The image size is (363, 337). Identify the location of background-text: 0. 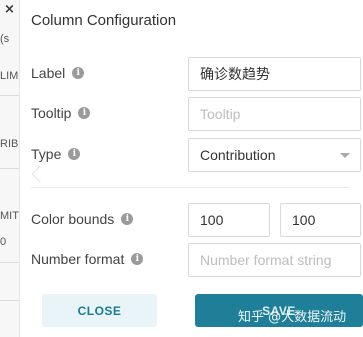
(3, 242).